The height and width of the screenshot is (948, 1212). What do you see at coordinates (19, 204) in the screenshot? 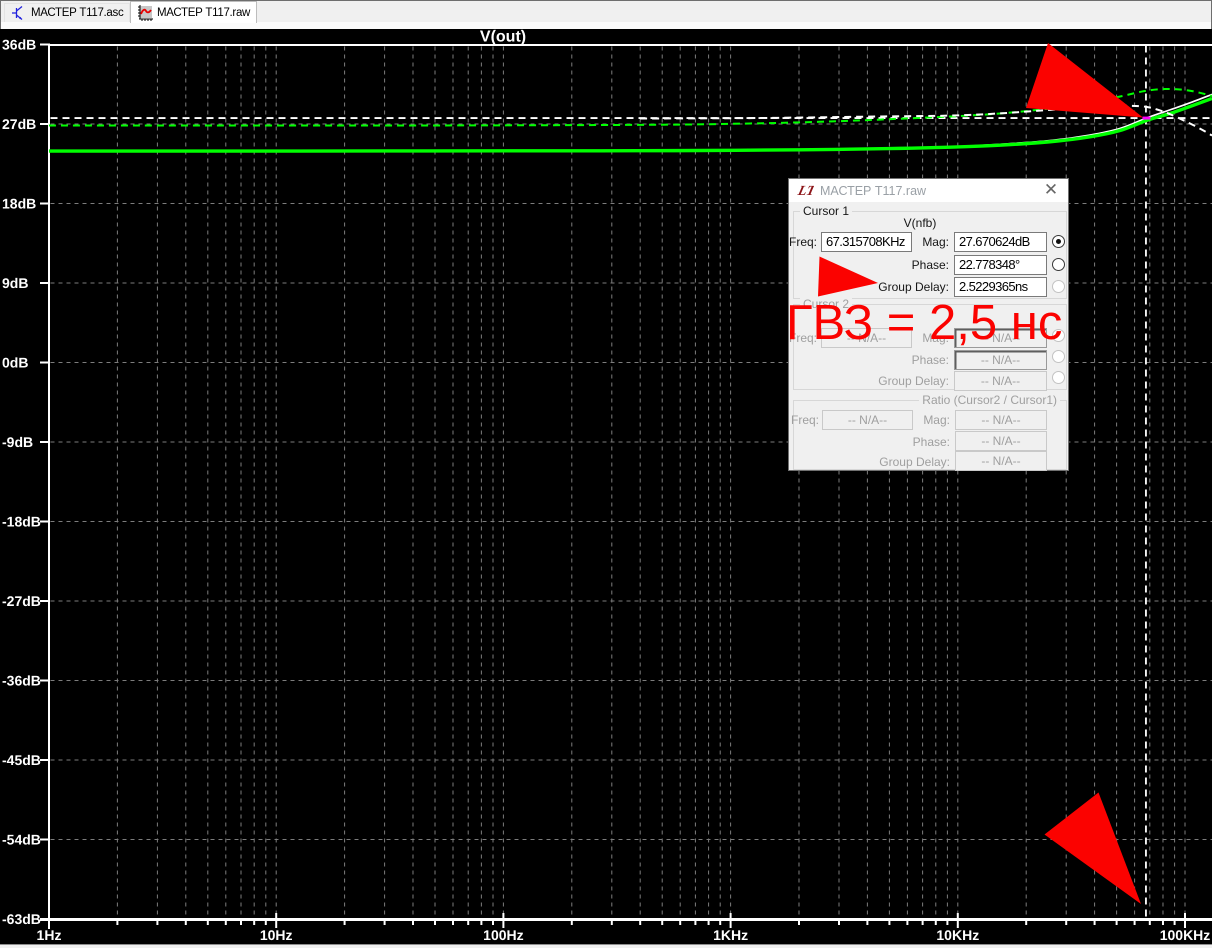
I see `y-axis-label: 18dB` at bounding box center [19, 204].